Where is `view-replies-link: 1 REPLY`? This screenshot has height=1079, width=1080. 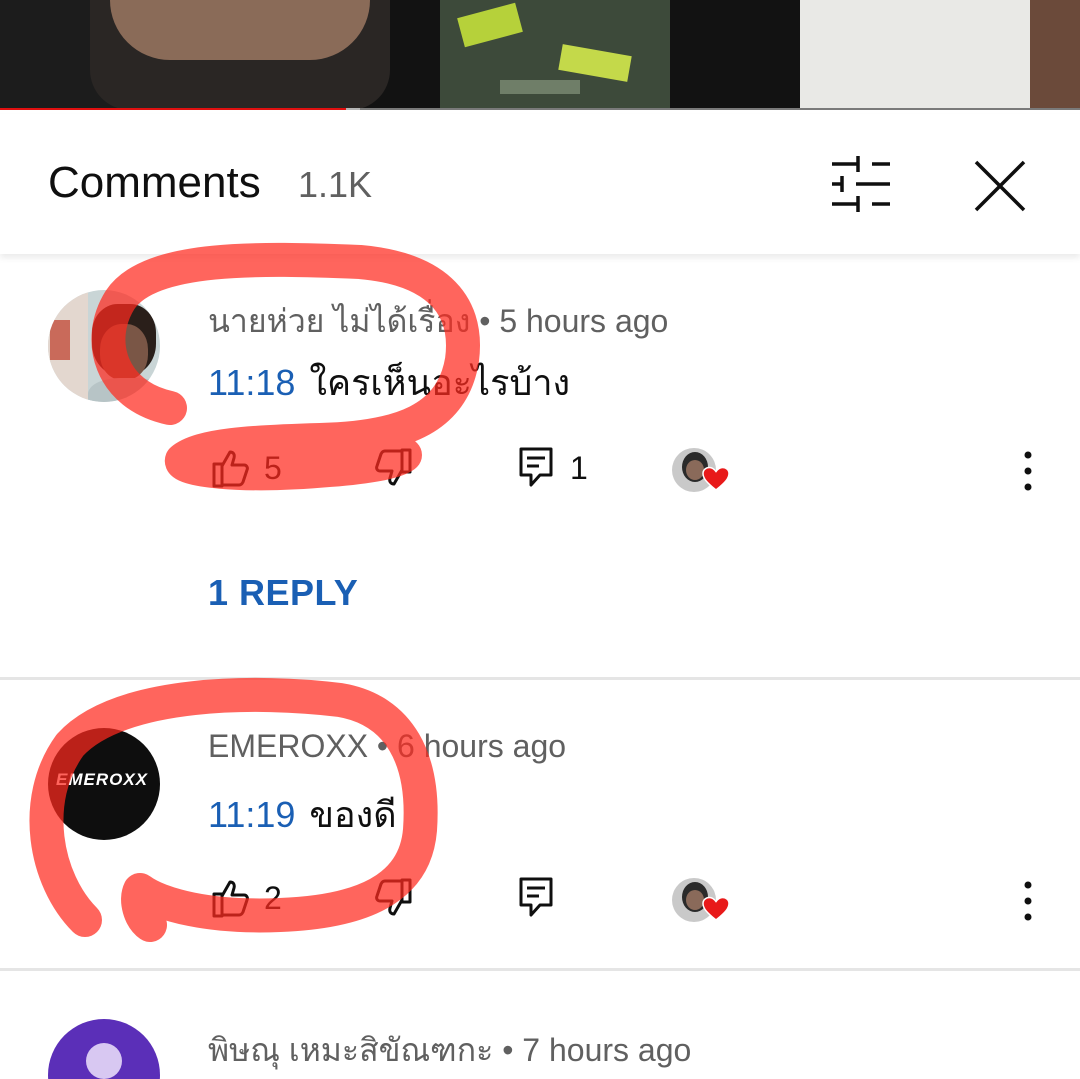
view-replies-link: 1 REPLY is located at coordinates (283, 593).